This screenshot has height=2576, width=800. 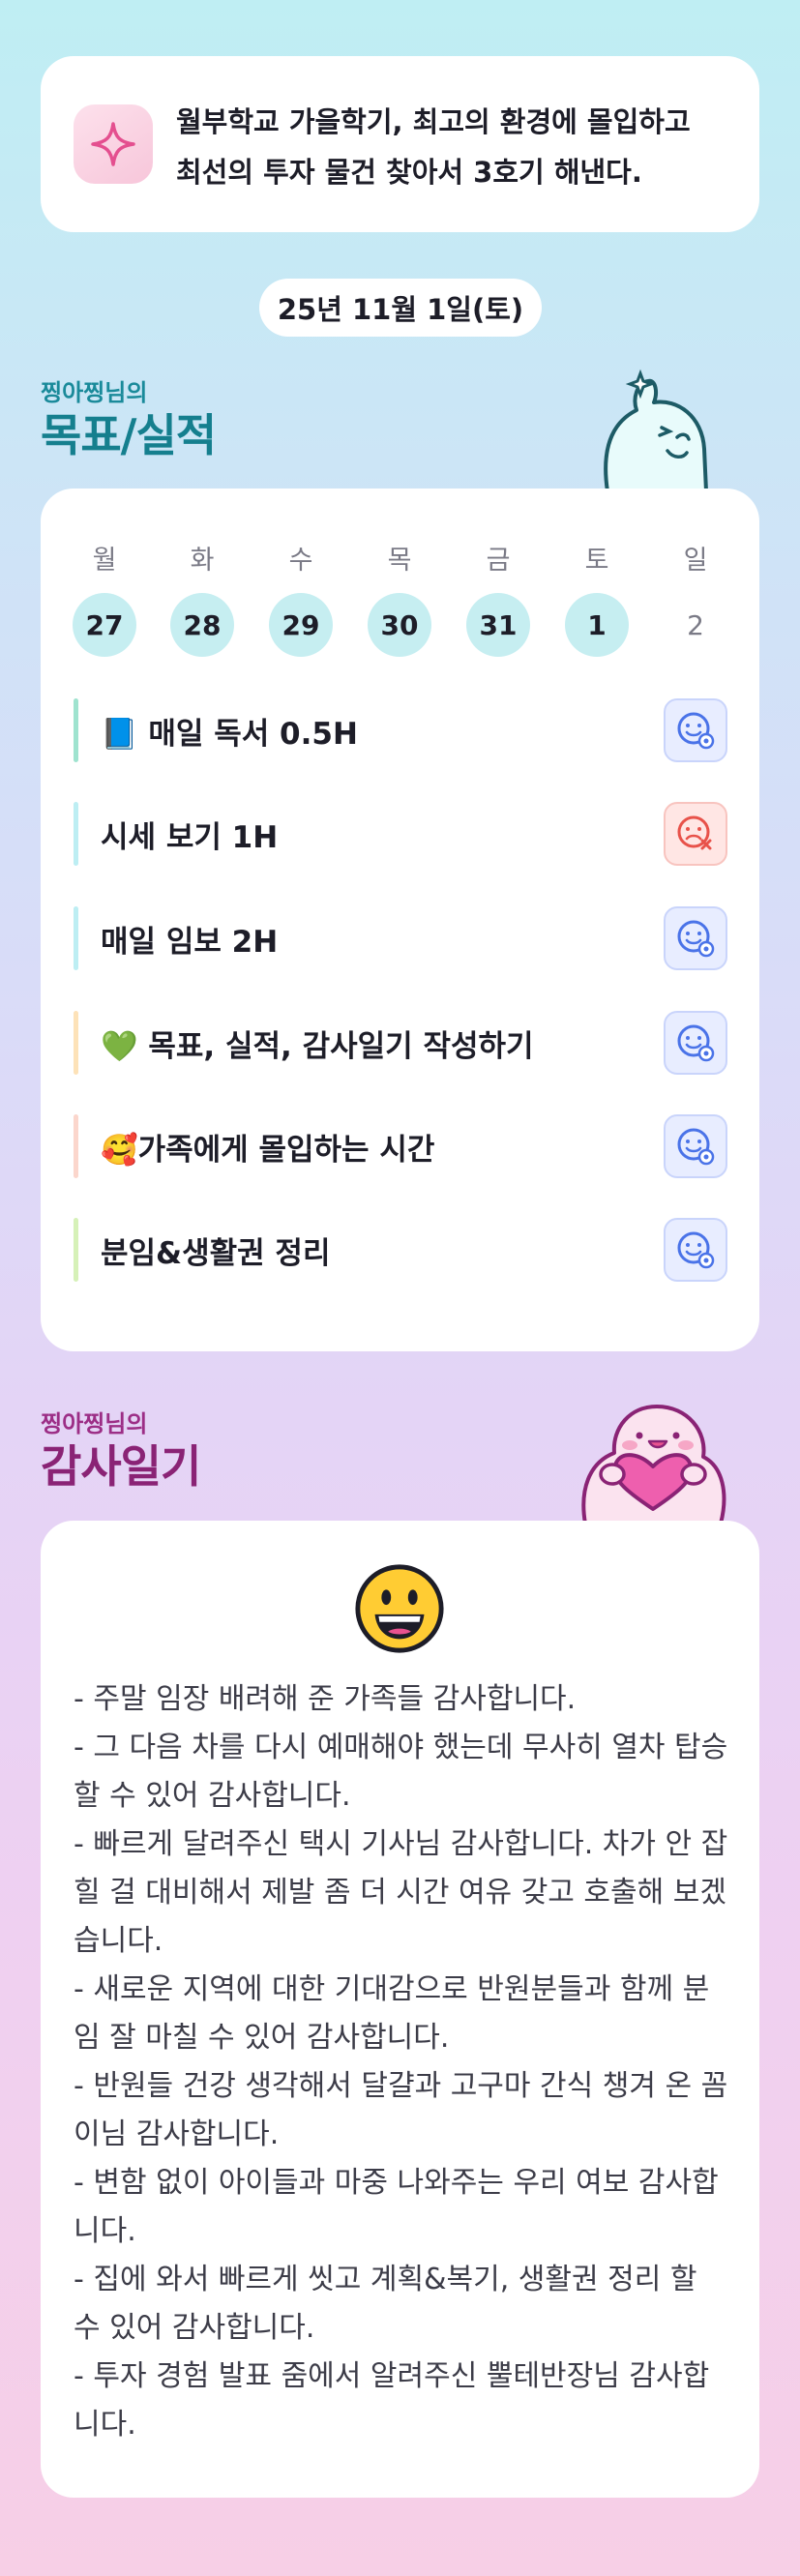 What do you see at coordinates (399, 561) in the screenshot?
I see `day-name-thu: 목` at bounding box center [399, 561].